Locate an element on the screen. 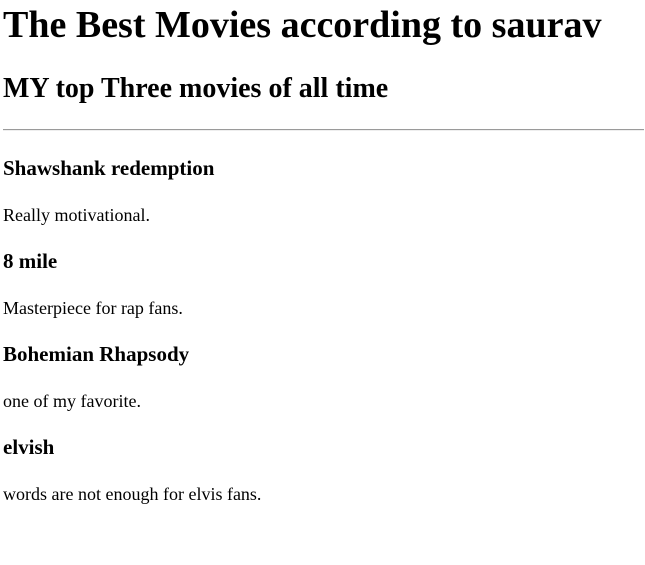 The height and width of the screenshot is (565, 645). movie-entry: Bohemian Rhapsody one of my favorite. is located at coordinates (324, 377).